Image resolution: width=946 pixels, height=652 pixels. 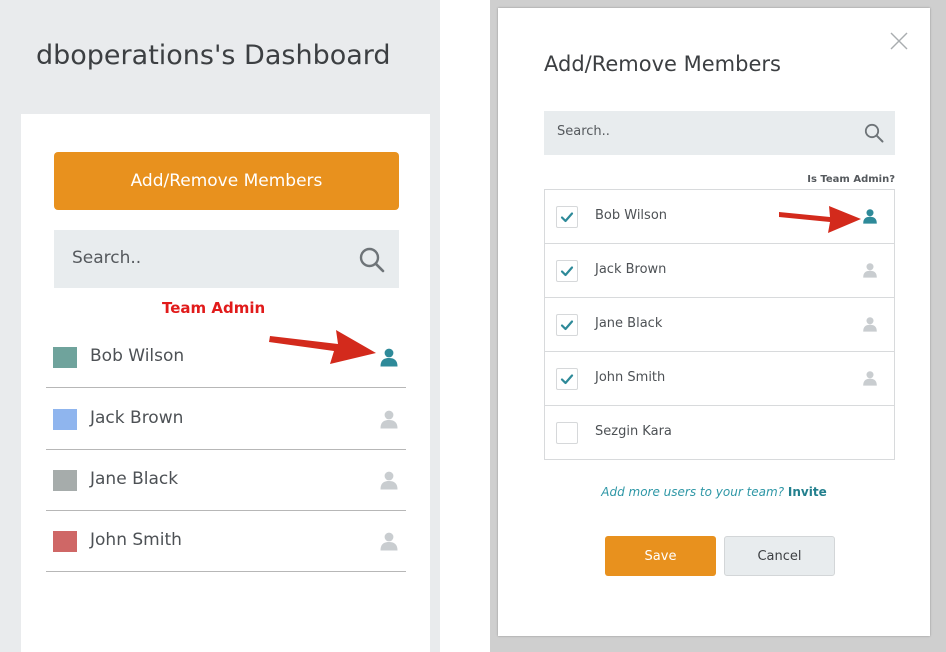 What do you see at coordinates (719, 433) in the screenshot?
I see `modal-member-row: Sezgin Kara` at bounding box center [719, 433].